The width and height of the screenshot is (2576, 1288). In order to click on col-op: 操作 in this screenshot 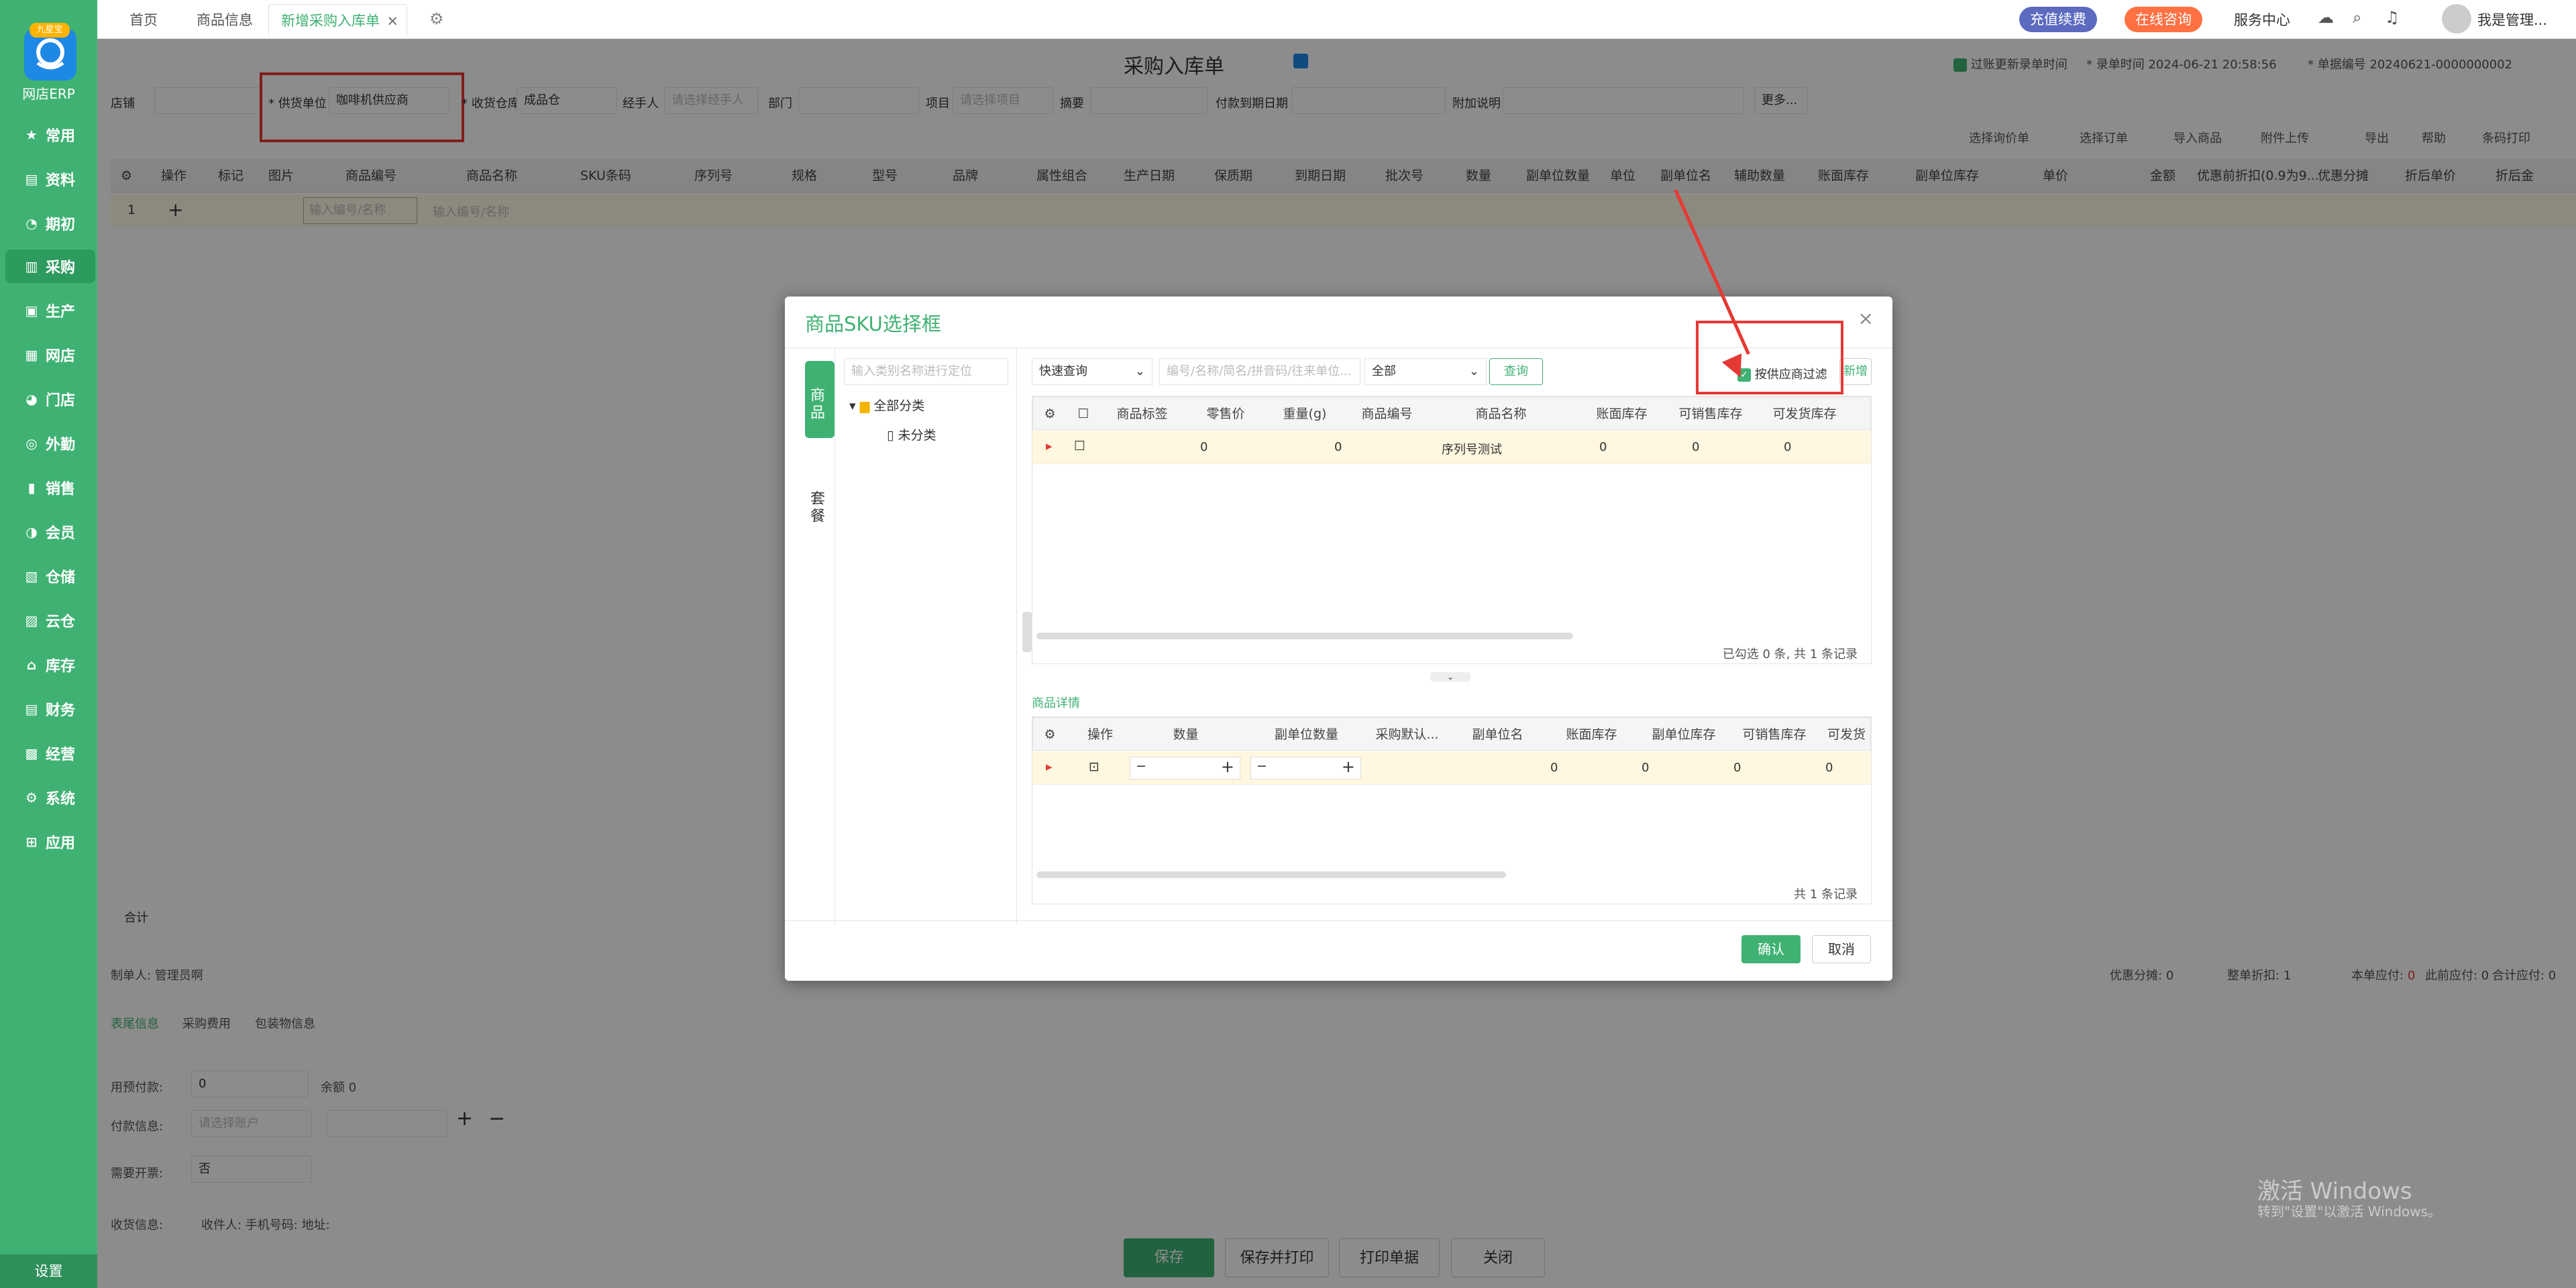, I will do `click(1100, 734)`.